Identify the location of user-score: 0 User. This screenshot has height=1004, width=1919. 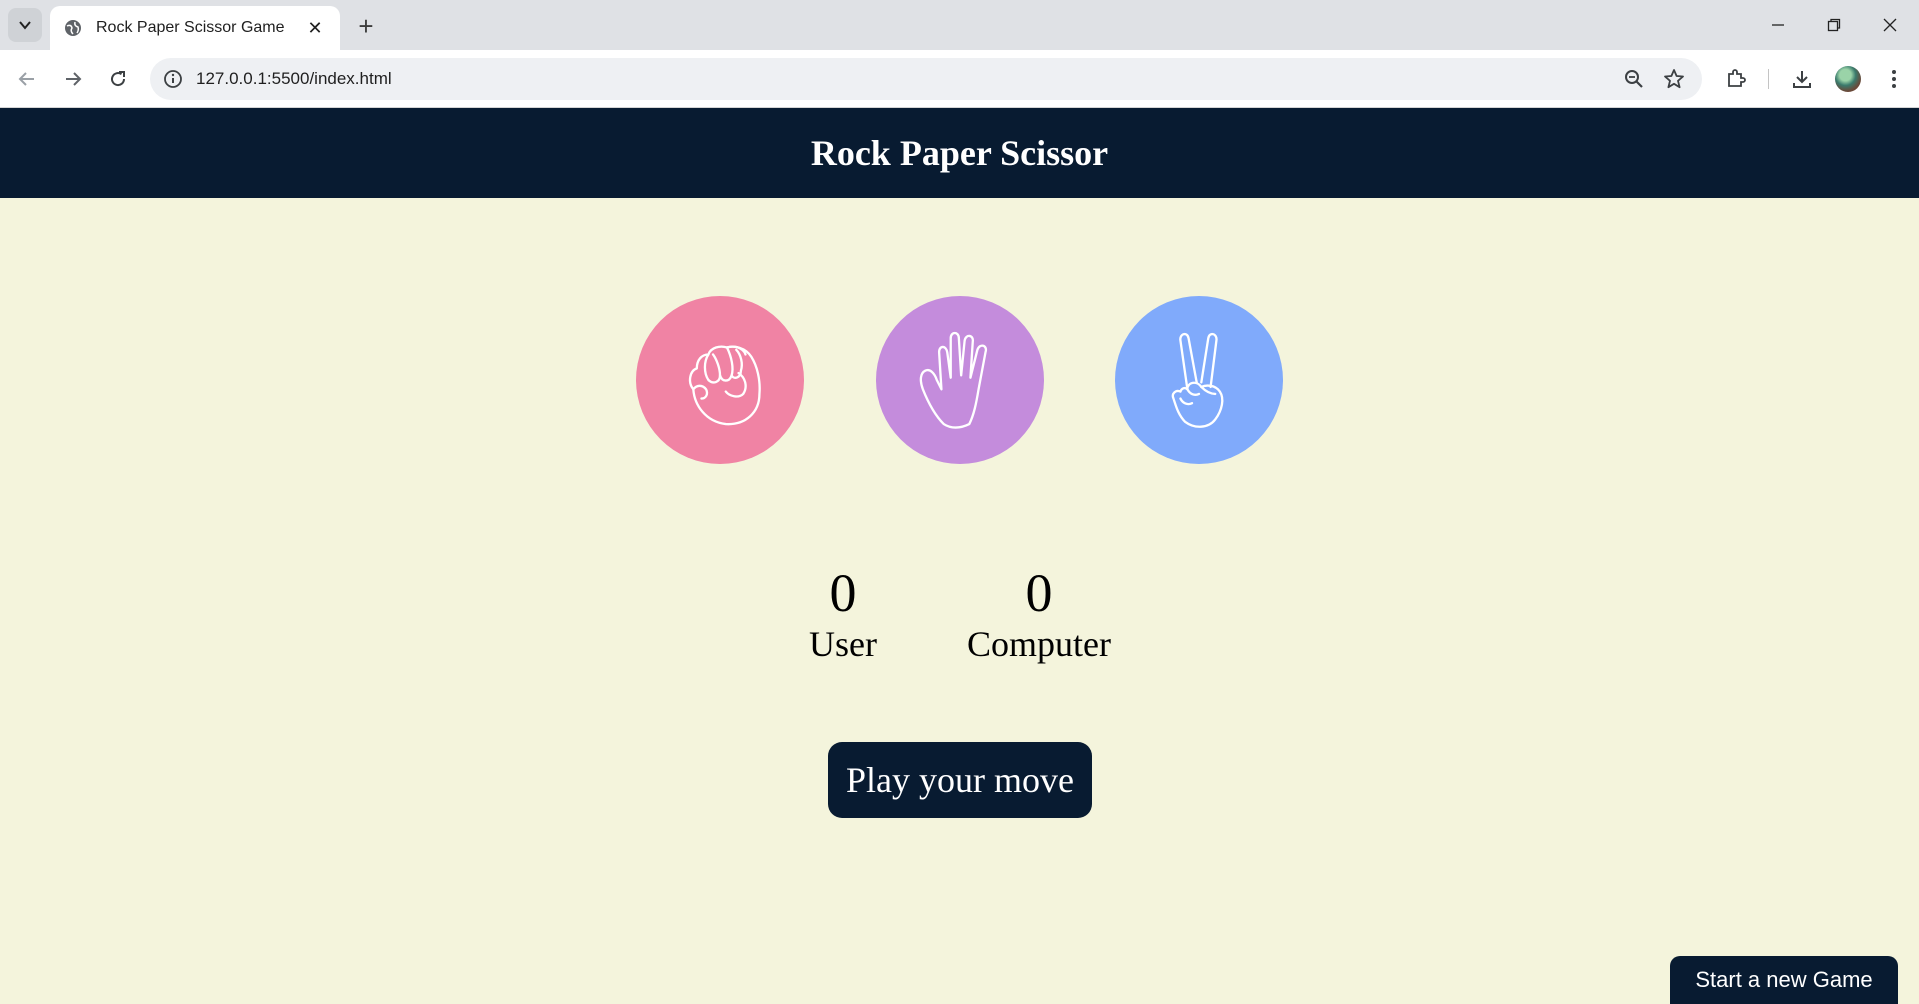
(843, 615).